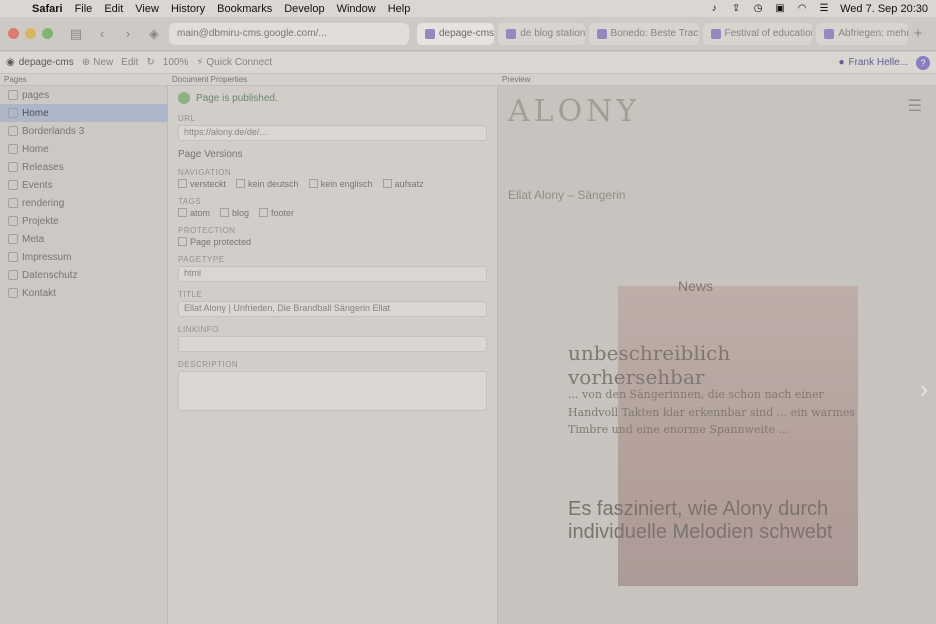 The image size is (936, 624). What do you see at coordinates (552, 33) in the screenshot?
I see `tab-label: de blog station` at bounding box center [552, 33].